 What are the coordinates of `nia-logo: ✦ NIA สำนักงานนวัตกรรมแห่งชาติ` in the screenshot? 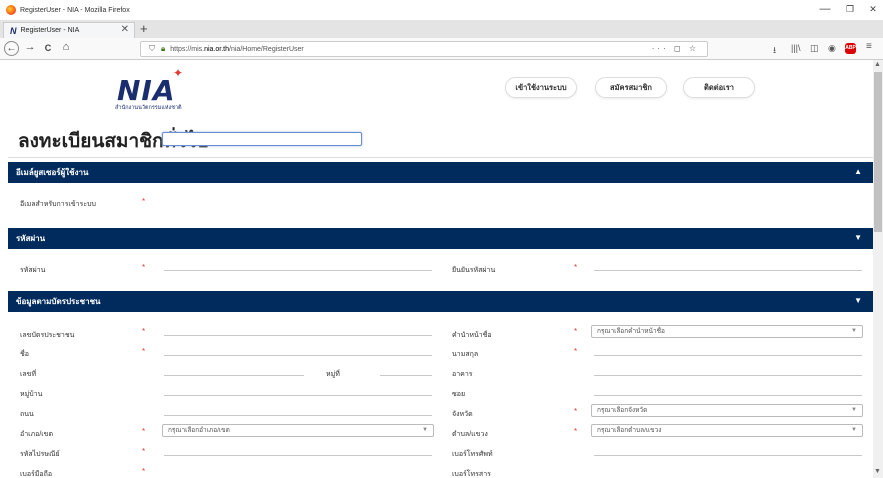 It's located at (175, 89).